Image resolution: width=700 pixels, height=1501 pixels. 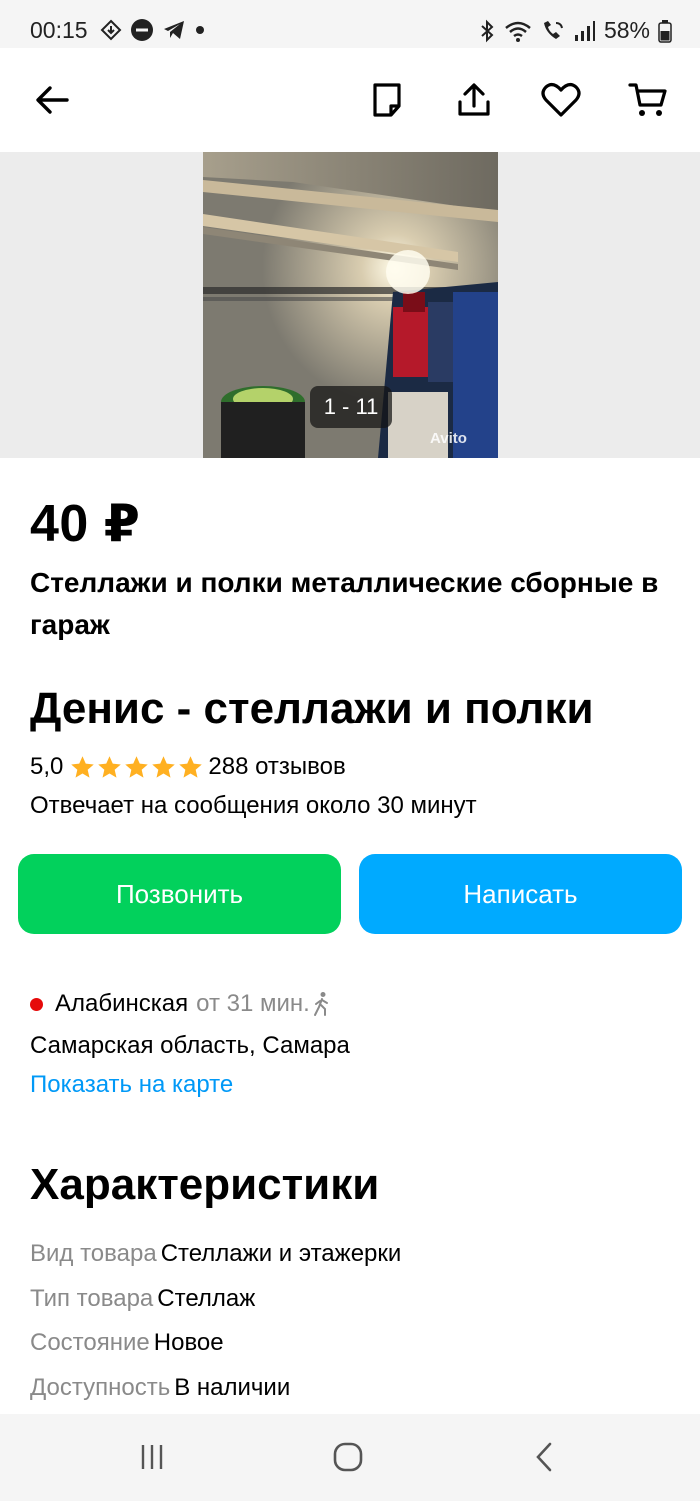 I want to click on note-icon, so click(x=387, y=100).